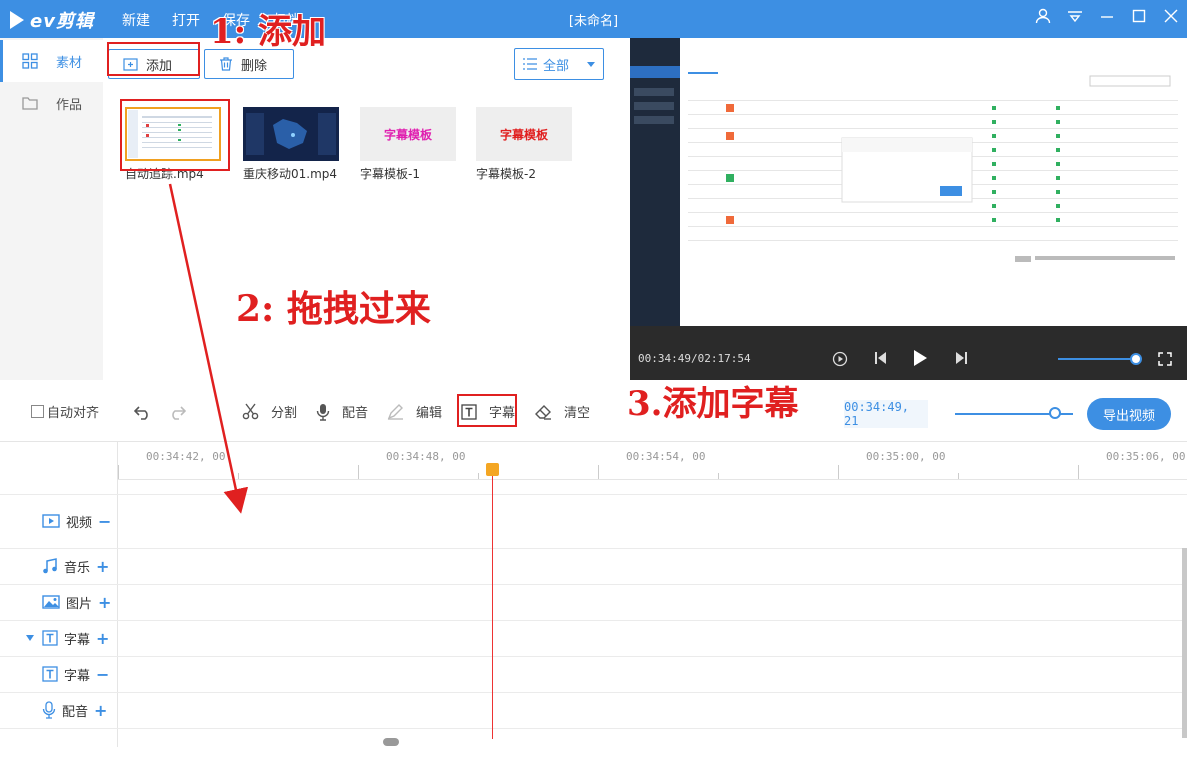 This screenshot has height=763, width=1187. I want to click on drag-arrow, so click(208, 348).